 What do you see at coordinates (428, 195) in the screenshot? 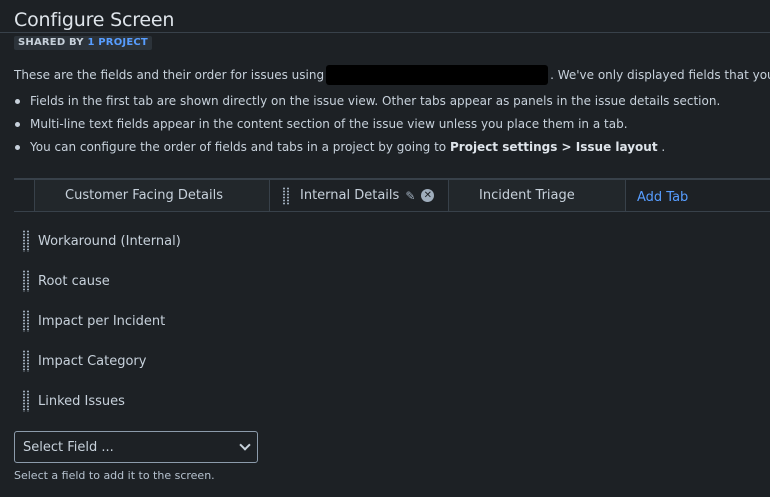
I see `close-circle-icon: ✕` at bounding box center [428, 195].